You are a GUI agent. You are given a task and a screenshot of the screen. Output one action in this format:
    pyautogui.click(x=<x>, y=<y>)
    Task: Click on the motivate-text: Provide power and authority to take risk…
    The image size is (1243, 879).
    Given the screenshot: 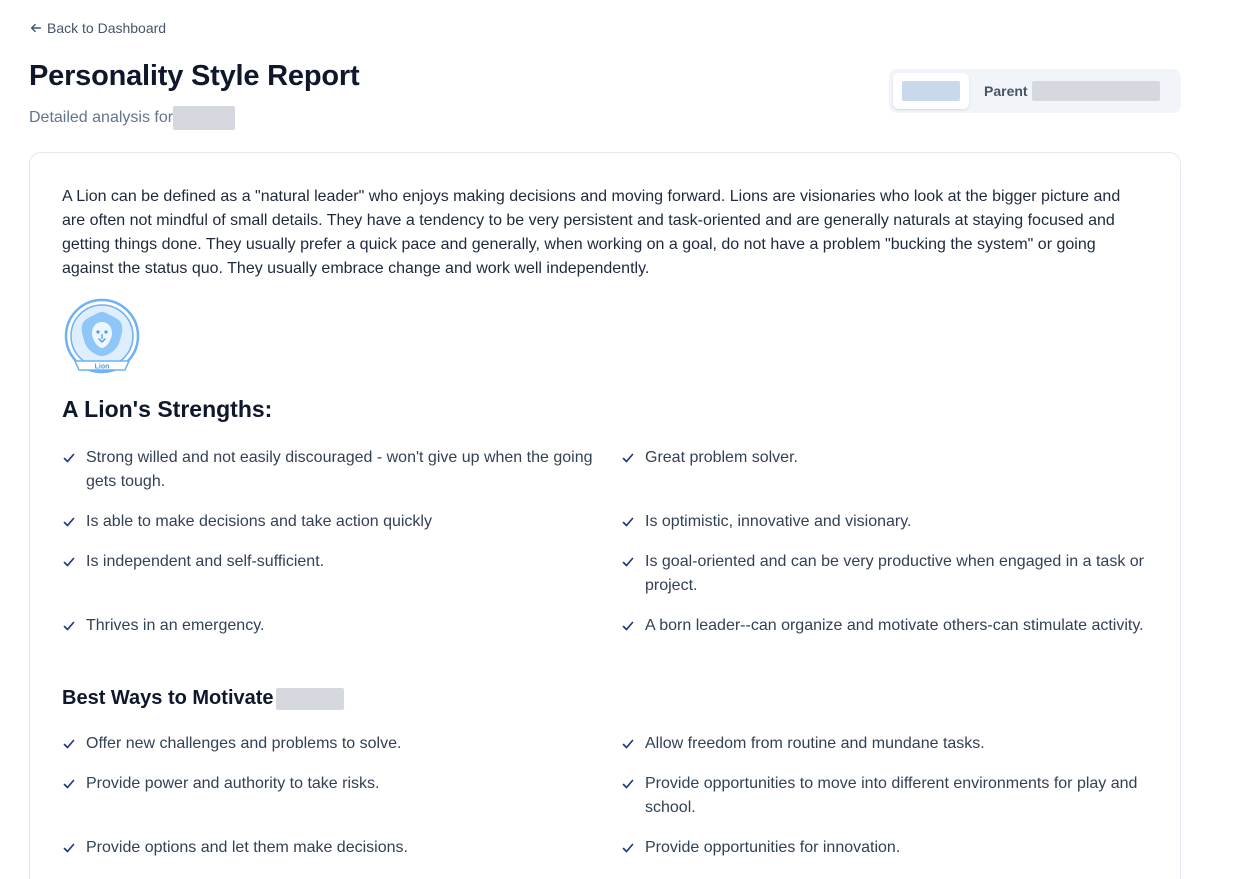 What is the action you would take?
    pyautogui.click(x=233, y=783)
    